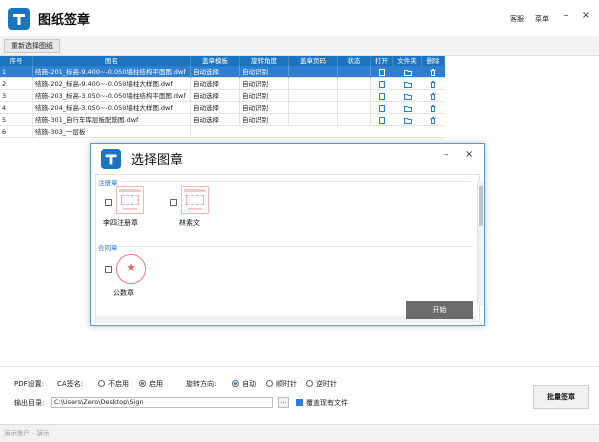 This screenshot has height=442, width=599. I want to click on menu-link: 菜单, so click(542, 19).